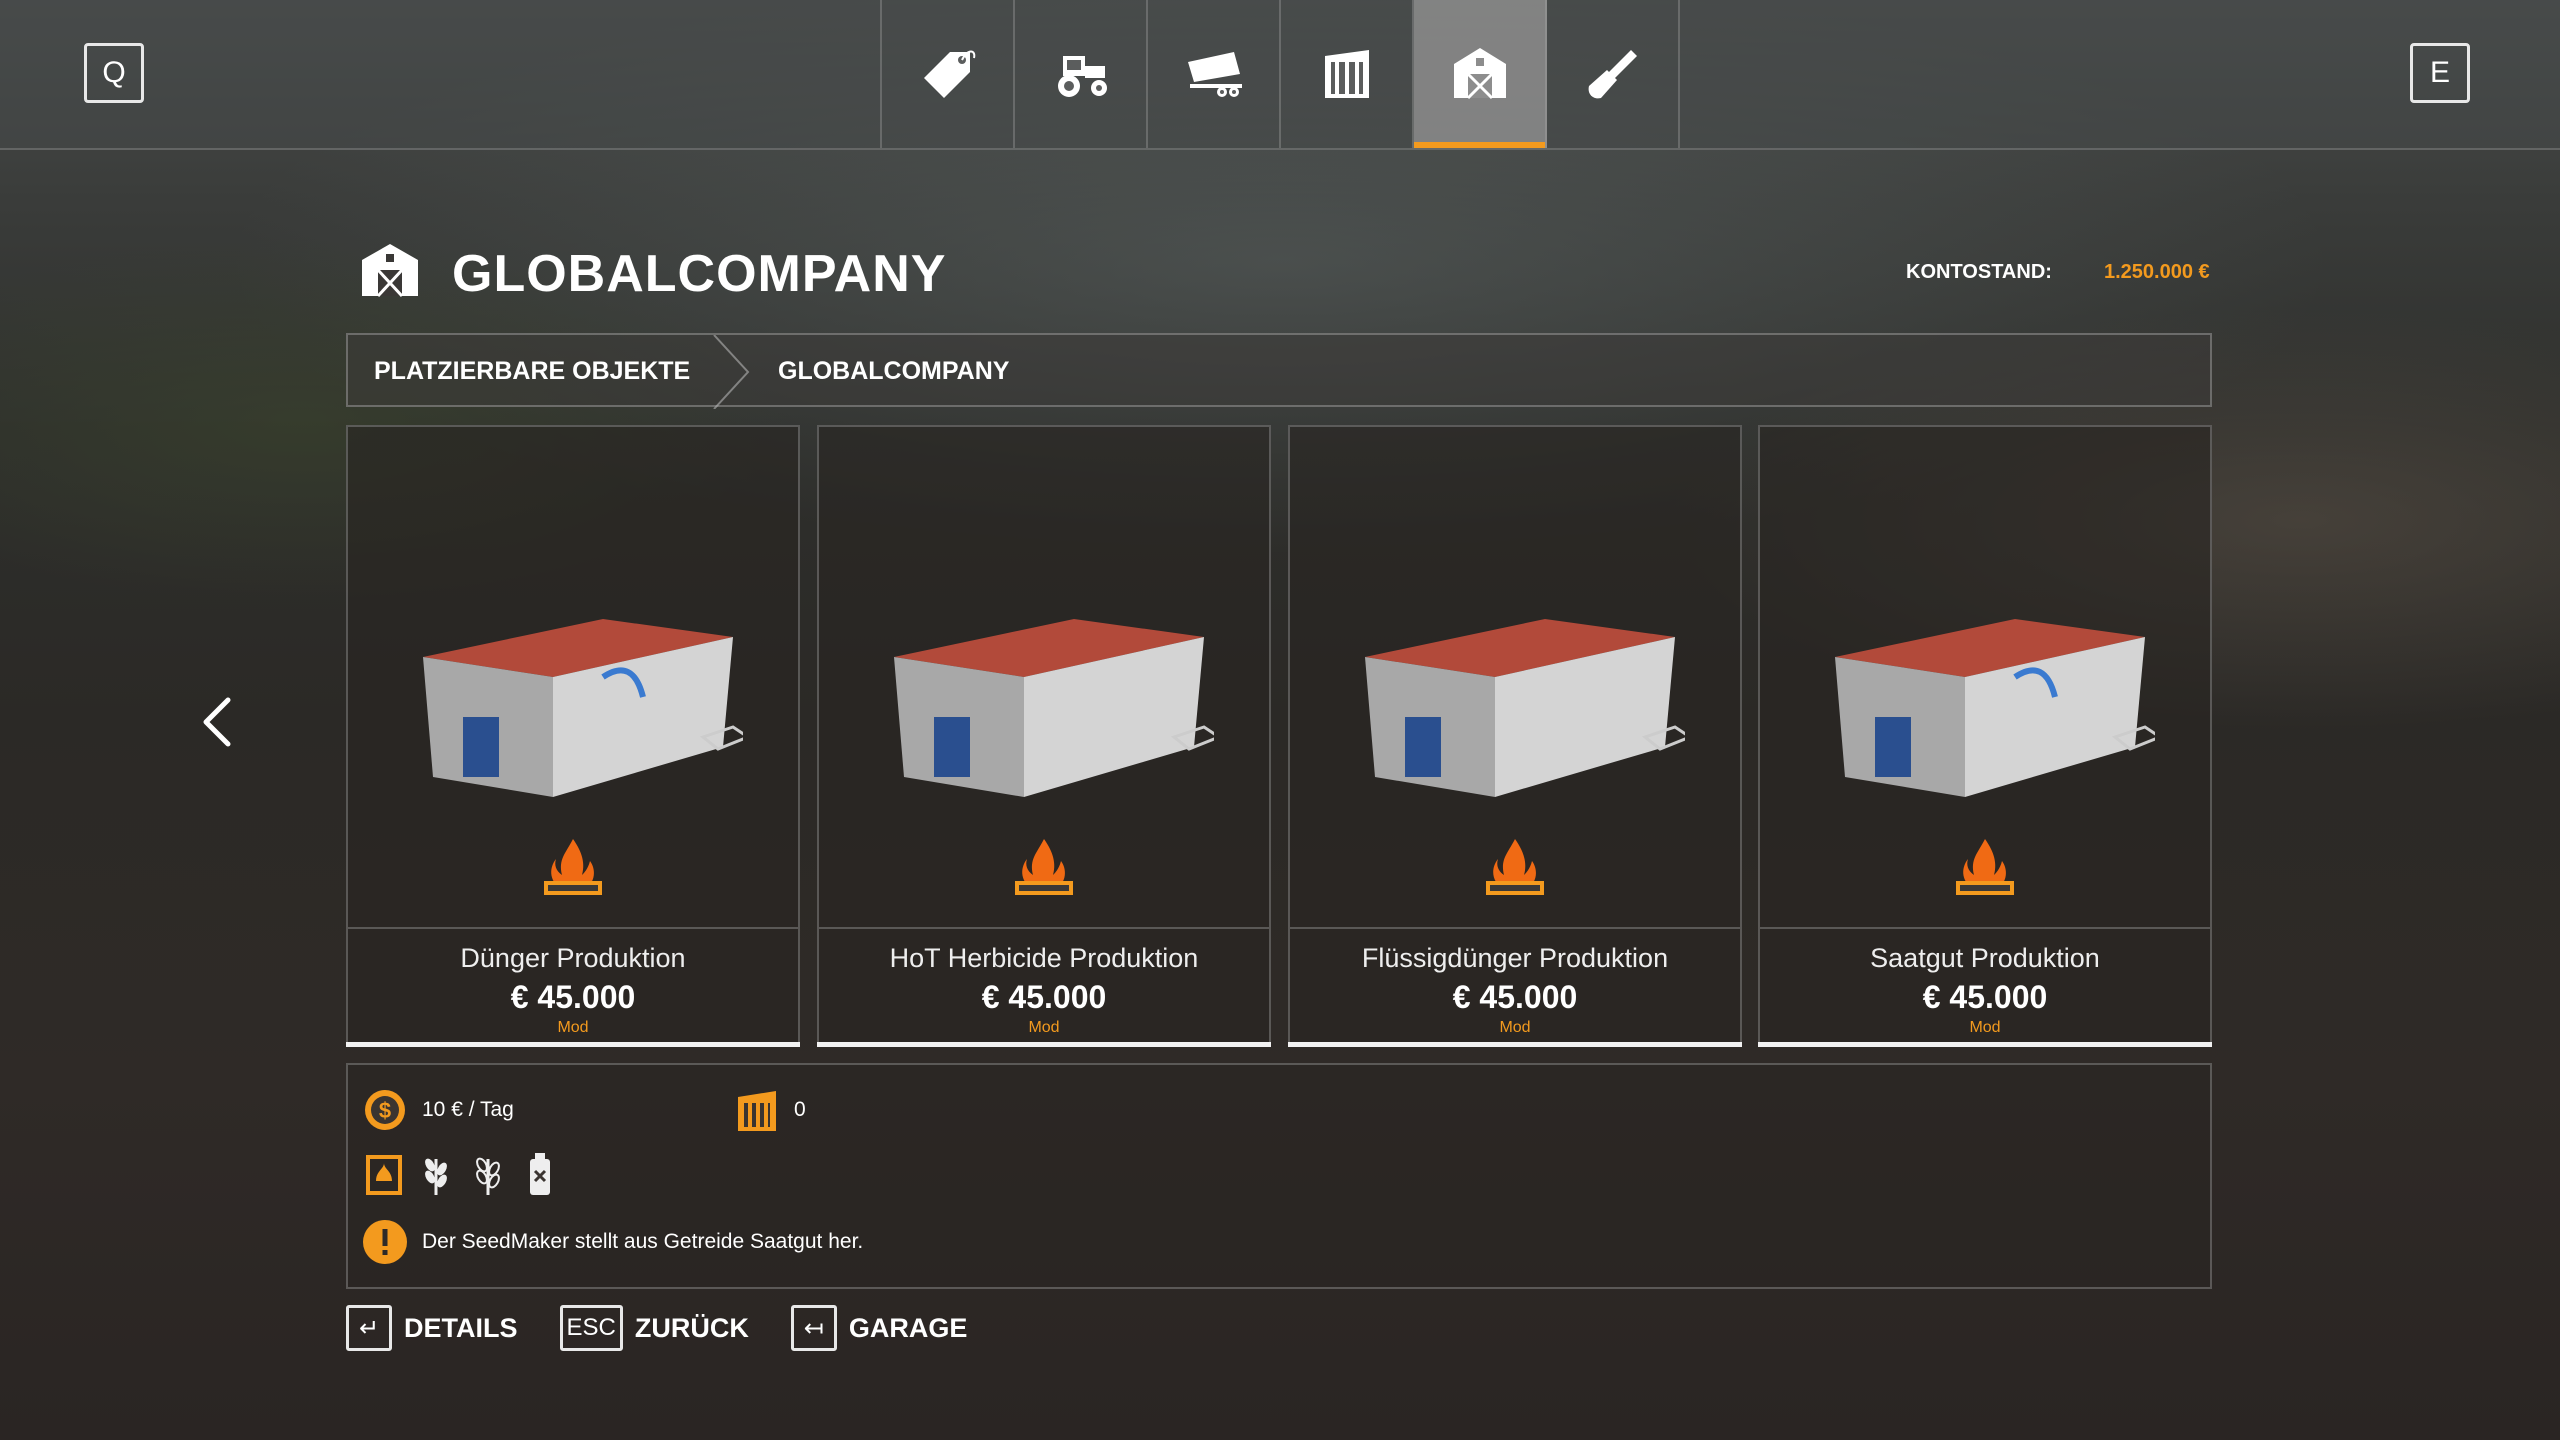 Image resolution: width=2560 pixels, height=1440 pixels. I want to click on price-tag-icon, so click(949, 74).